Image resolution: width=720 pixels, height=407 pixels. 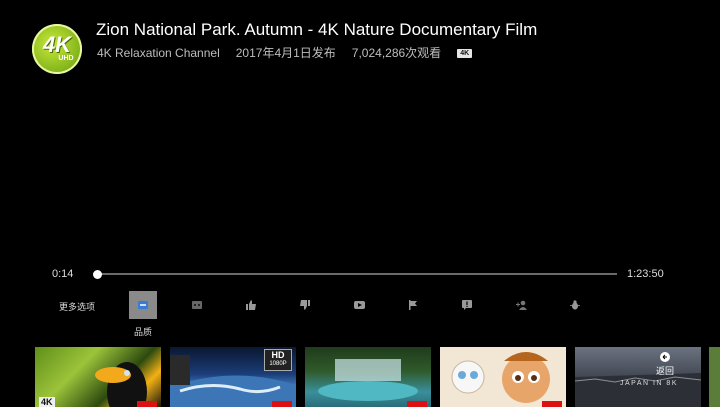 I want to click on back-icon, so click(x=665, y=357).